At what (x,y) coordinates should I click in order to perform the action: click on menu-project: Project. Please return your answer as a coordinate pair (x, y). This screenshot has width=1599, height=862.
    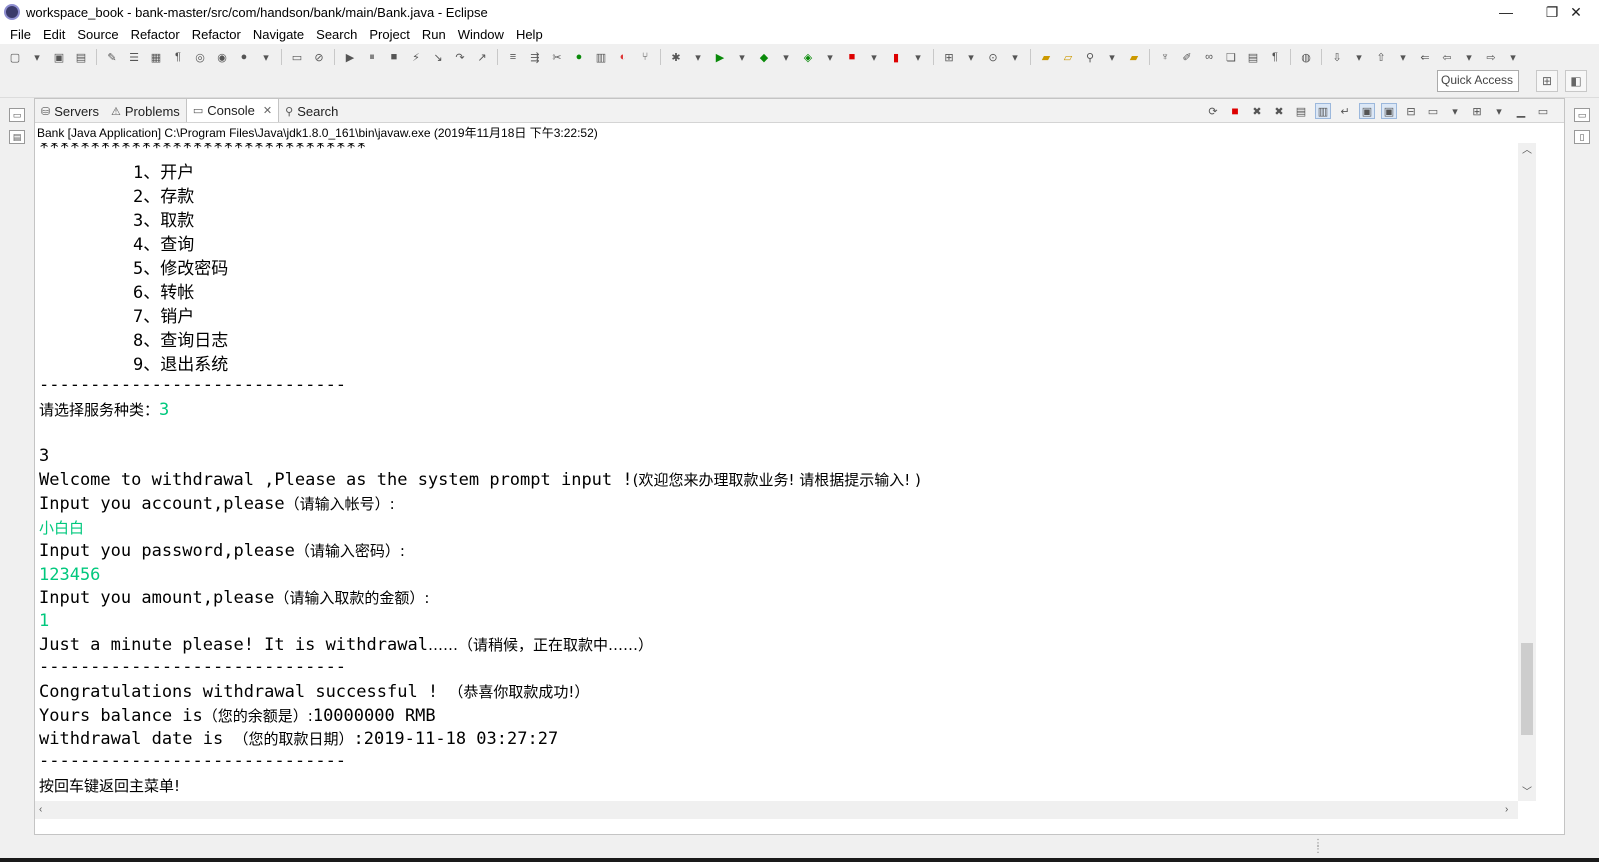
    Looking at the image, I should click on (389, 34).